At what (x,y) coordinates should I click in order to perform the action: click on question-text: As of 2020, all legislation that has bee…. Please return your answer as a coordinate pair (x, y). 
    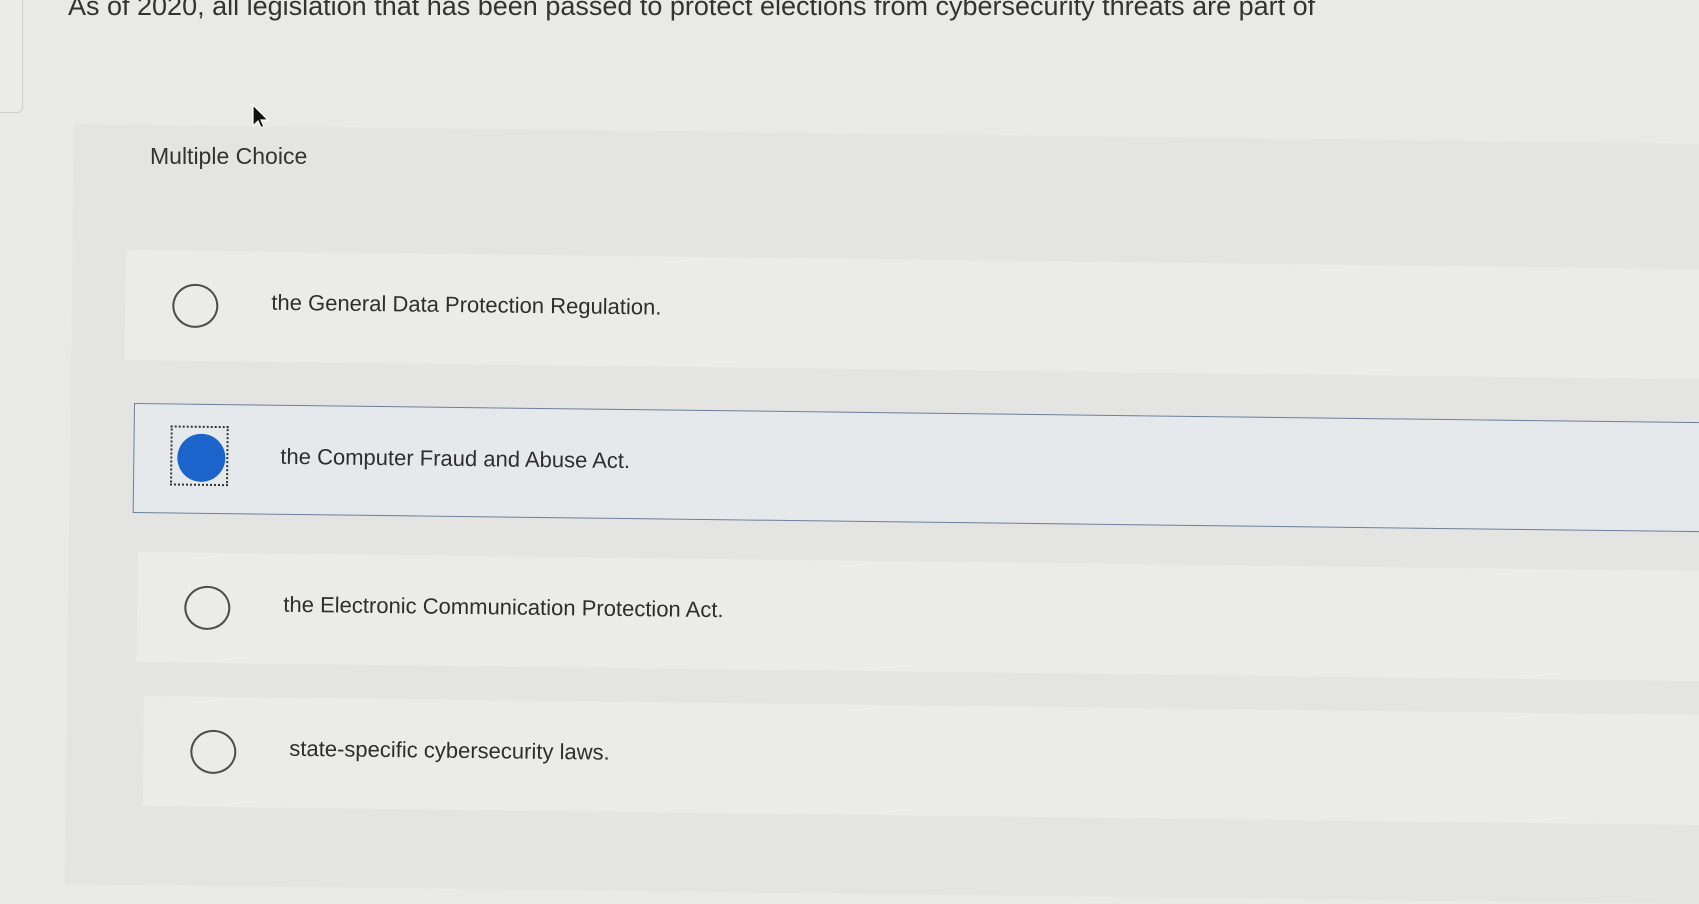
    Looking at the image, I should click on (692, 10).